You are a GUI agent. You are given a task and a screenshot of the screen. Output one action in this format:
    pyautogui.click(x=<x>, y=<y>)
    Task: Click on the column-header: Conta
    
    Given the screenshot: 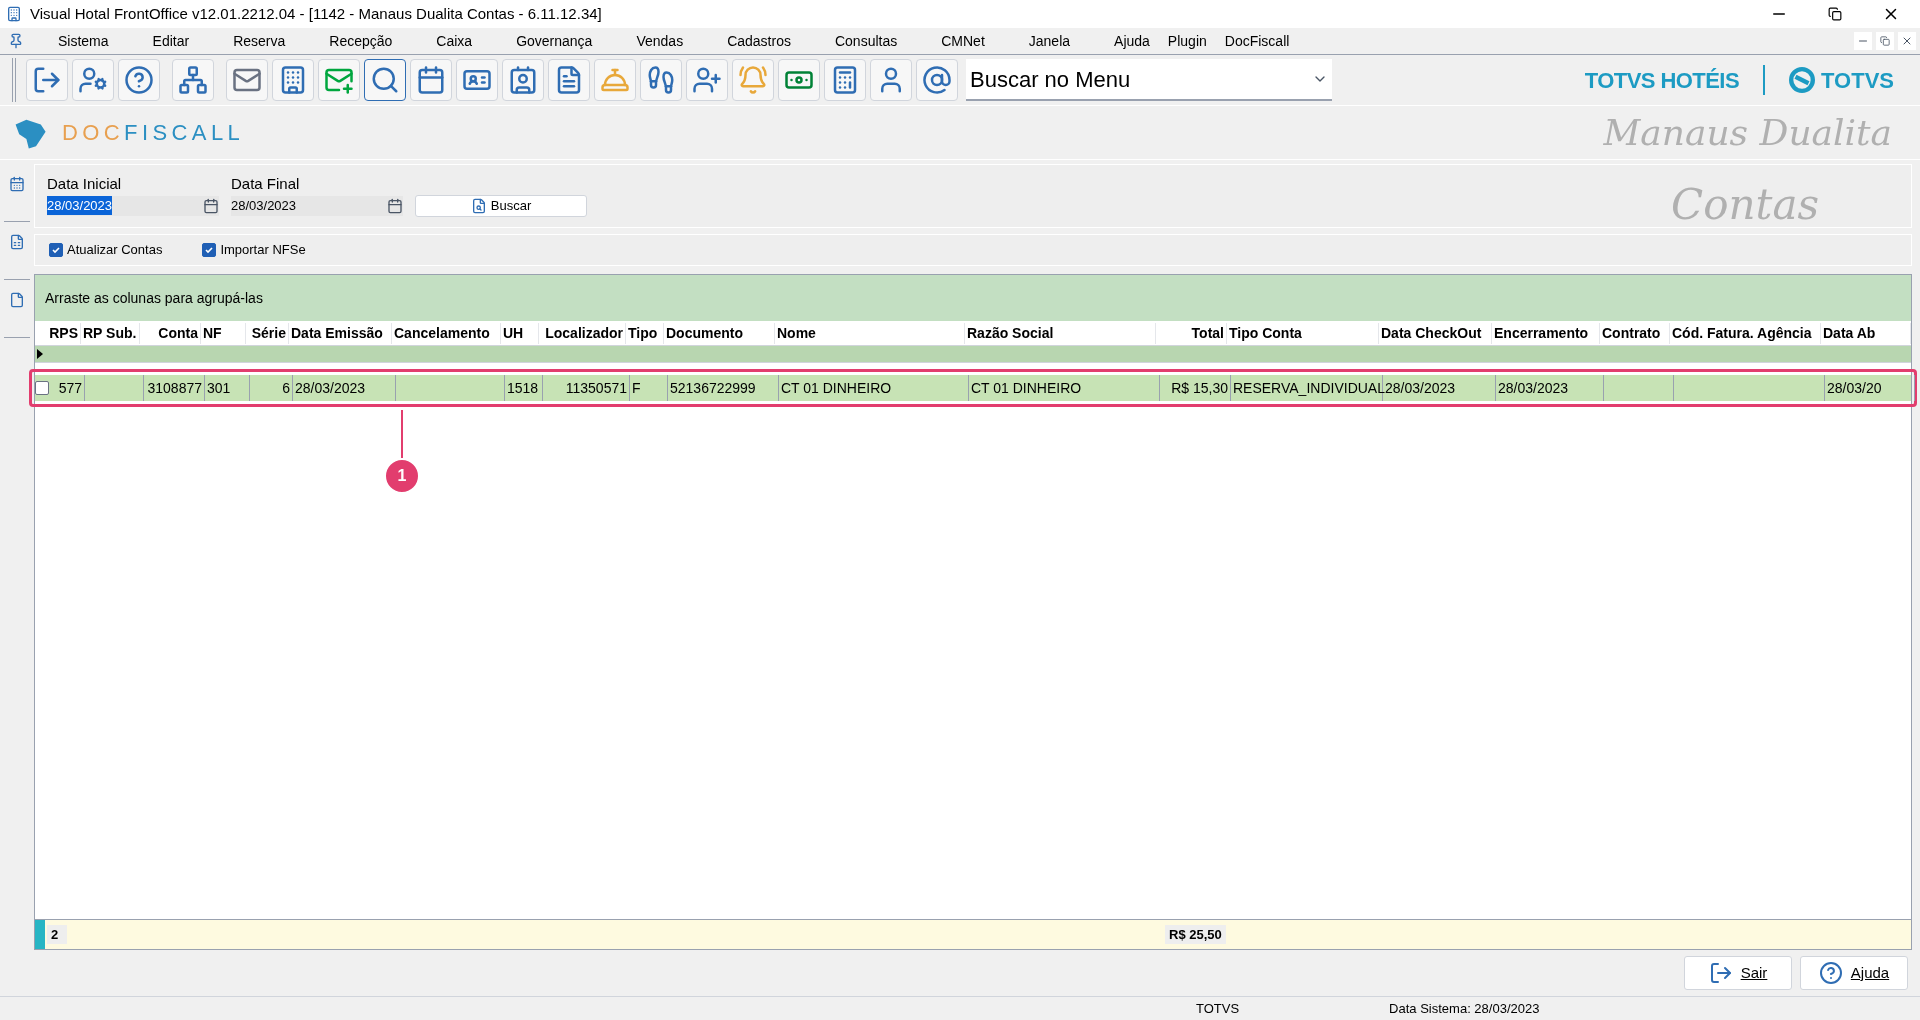 What is the action you would take?
    pyautogui.click(x=170, y=333)
    